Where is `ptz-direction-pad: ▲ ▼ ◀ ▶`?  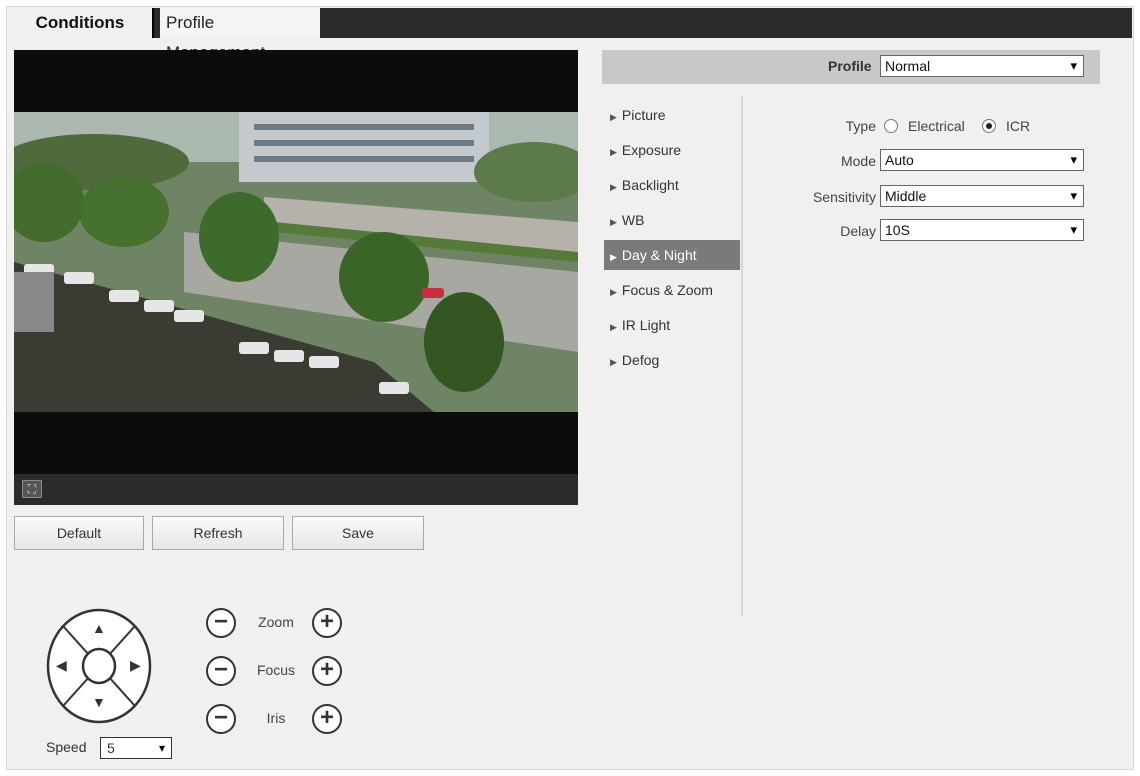
ptz-direction-pad: ▲ ▼ ◀ ▶ is located at coordinates (99, 667).